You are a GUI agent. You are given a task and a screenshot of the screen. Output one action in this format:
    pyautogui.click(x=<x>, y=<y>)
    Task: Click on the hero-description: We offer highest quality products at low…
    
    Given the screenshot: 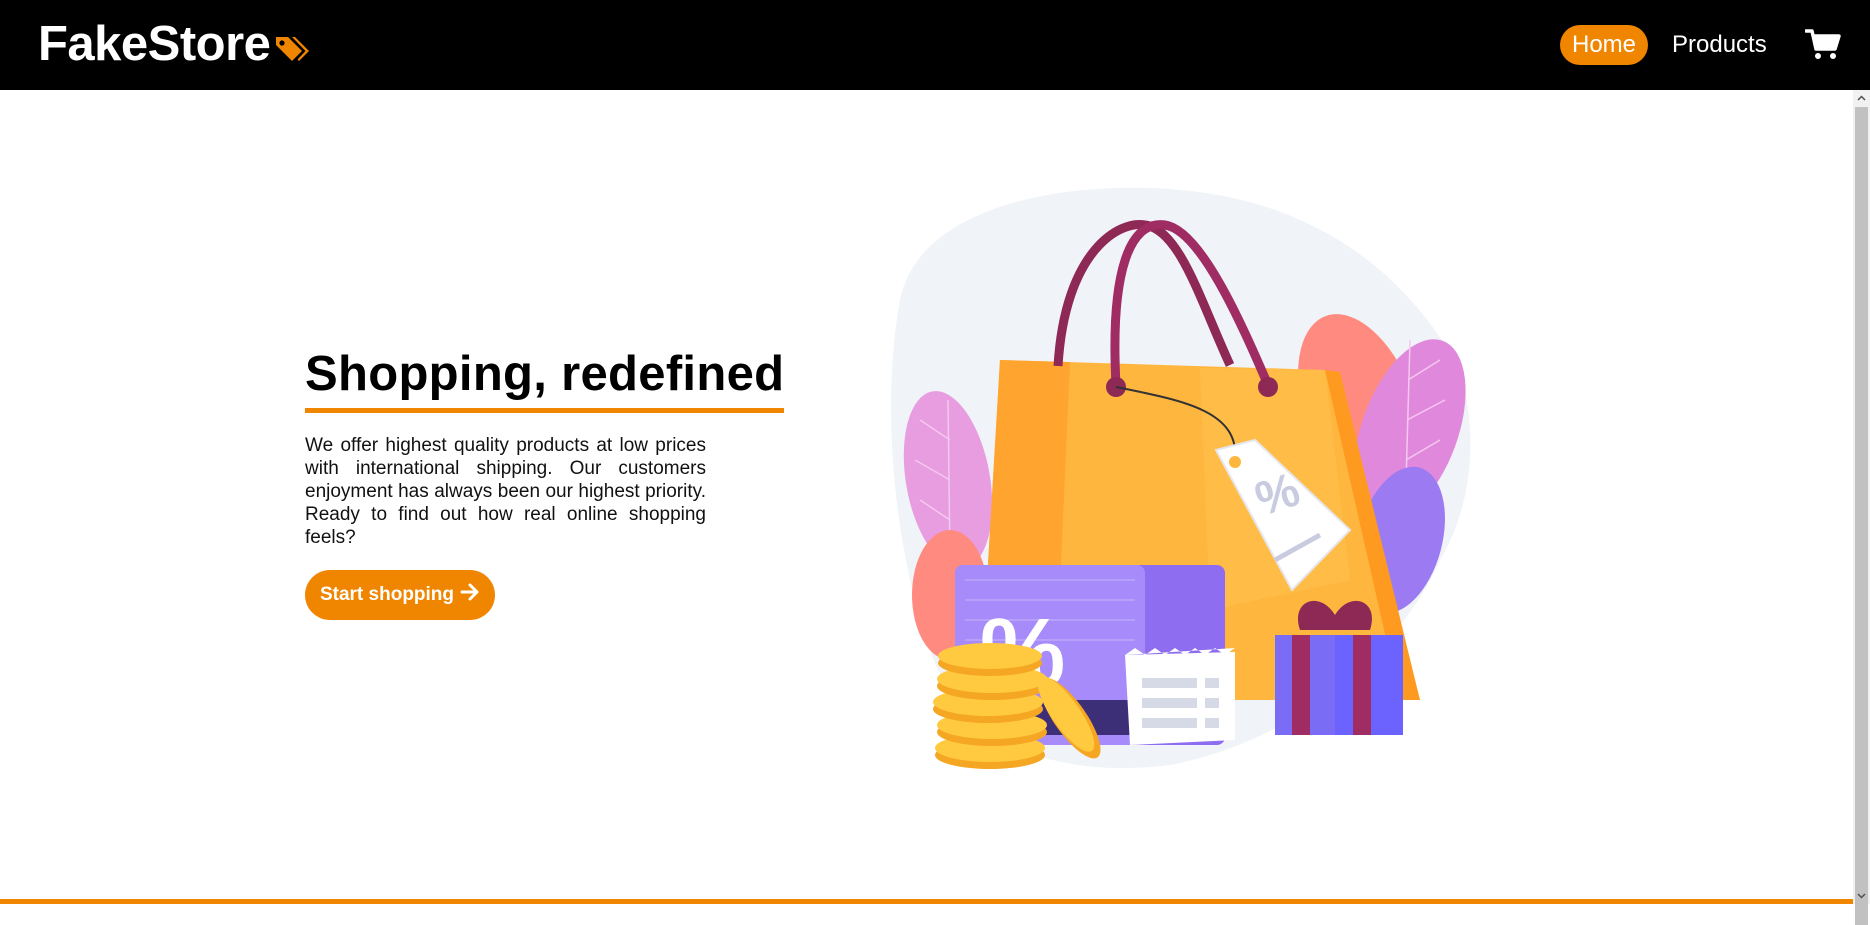 What is the action you would take?
    pyautogui.click(x=505, y=491)
    